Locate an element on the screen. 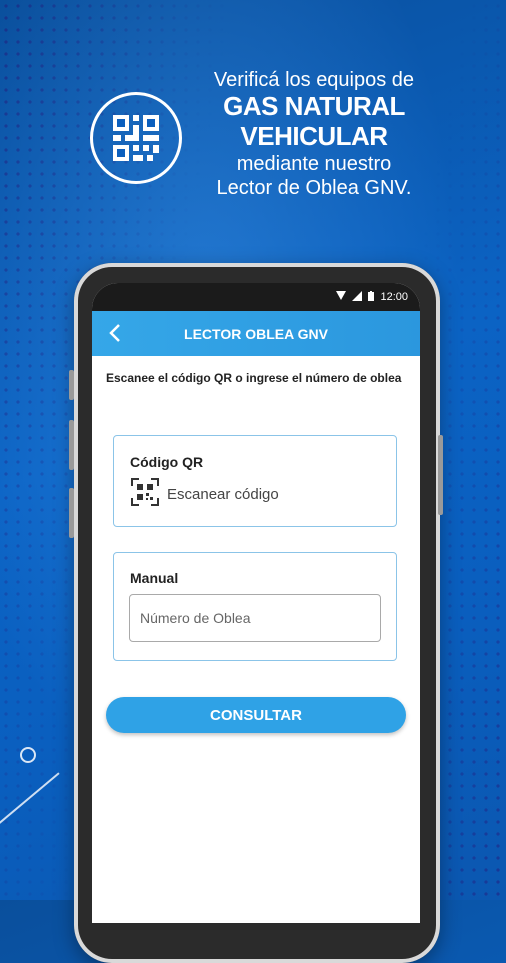 The image size is (506, 963). app-bar: LECTOR OBLEA GNV is located at coordinates (256, 333).